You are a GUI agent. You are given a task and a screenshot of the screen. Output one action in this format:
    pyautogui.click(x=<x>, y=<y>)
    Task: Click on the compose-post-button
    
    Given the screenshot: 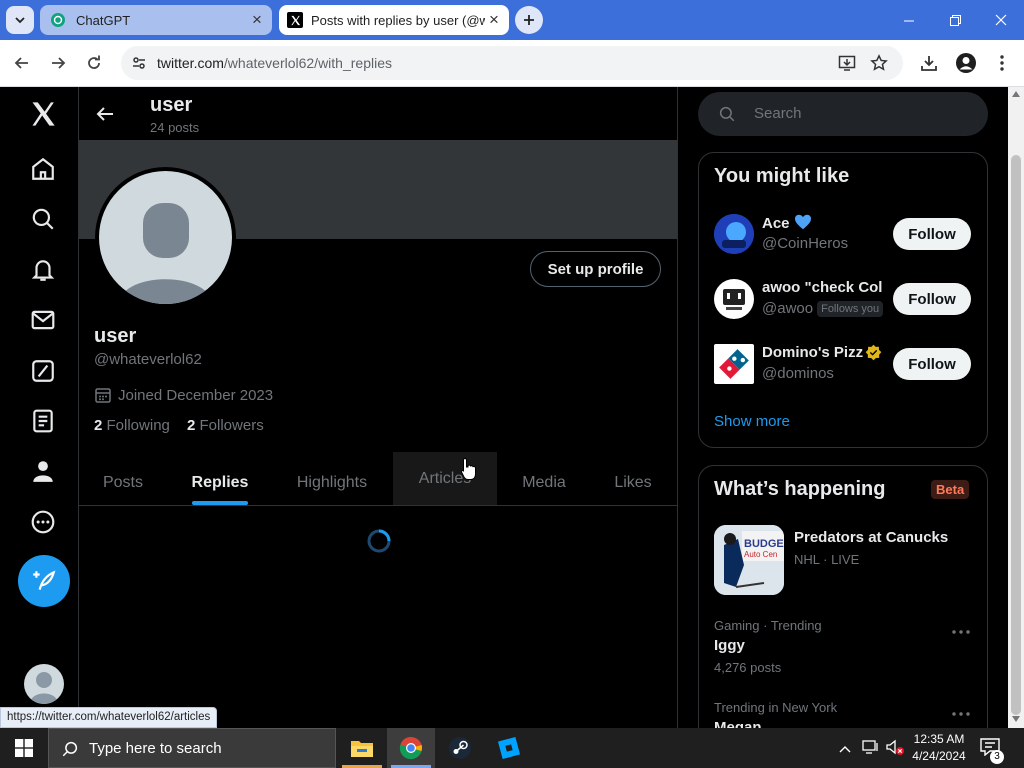 What is the action you would take?
    pyautogui.click(x=44, y=581)
    